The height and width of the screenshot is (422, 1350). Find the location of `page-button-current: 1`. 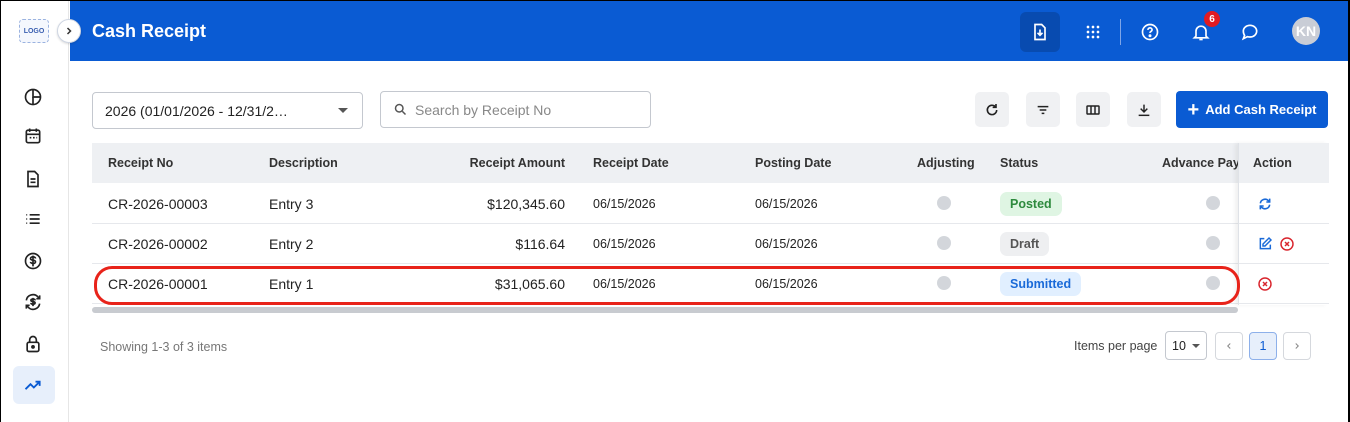

page-button-current: 1 is located at coordinates (1263, 346).